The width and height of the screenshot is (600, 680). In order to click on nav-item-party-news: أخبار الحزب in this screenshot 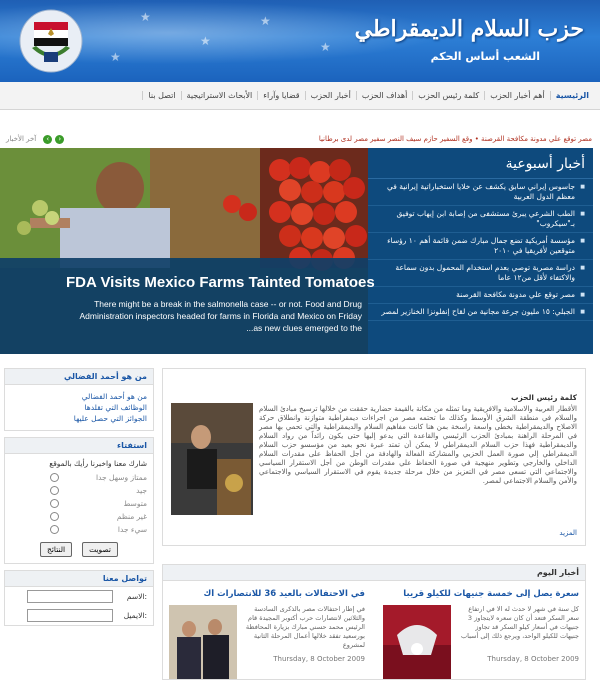, I will do `click(330, 95)`.